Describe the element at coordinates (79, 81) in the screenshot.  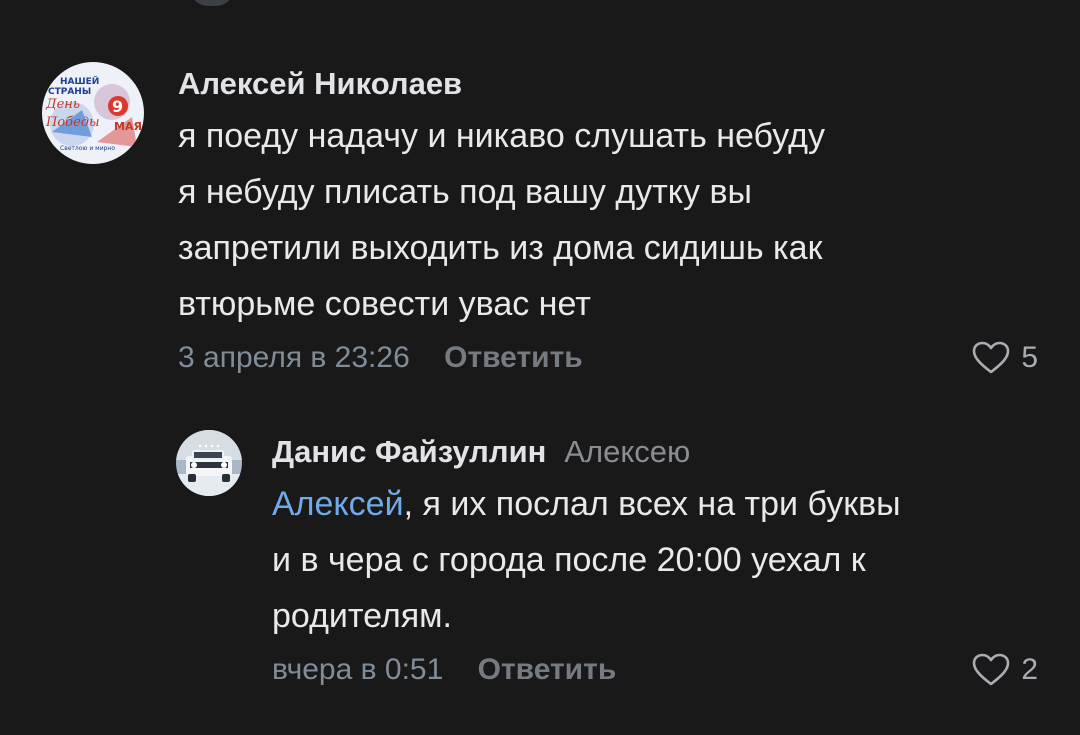
I see `svg-text: НАШЕЙ` at that location.